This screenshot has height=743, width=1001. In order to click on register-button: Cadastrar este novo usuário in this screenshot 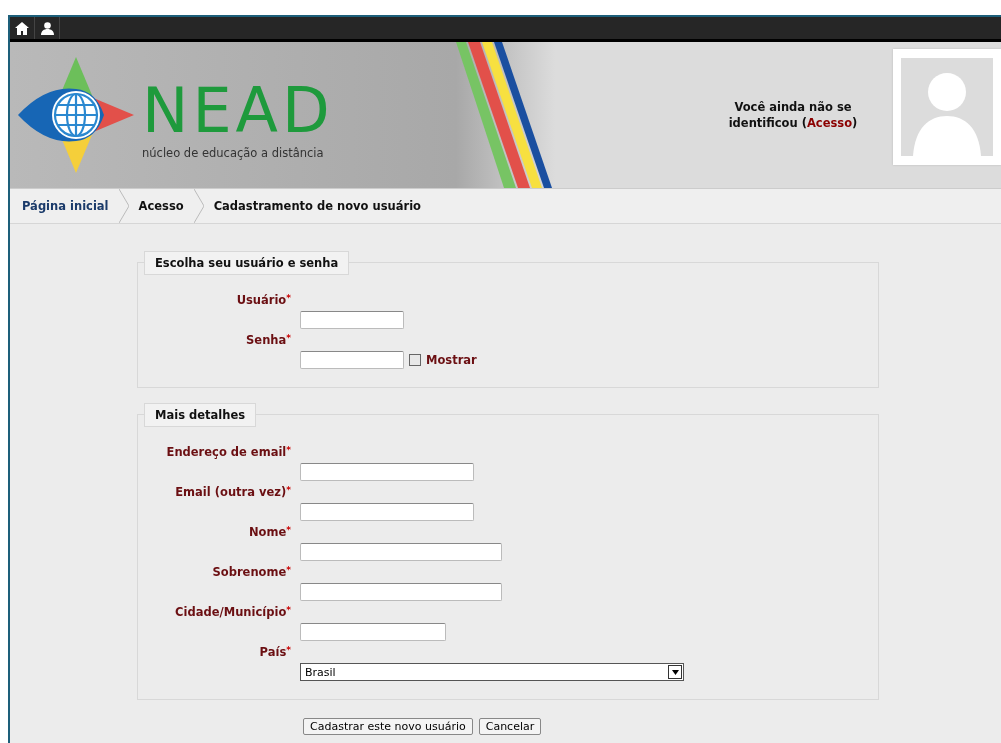, I will do `click(388, 726)`.